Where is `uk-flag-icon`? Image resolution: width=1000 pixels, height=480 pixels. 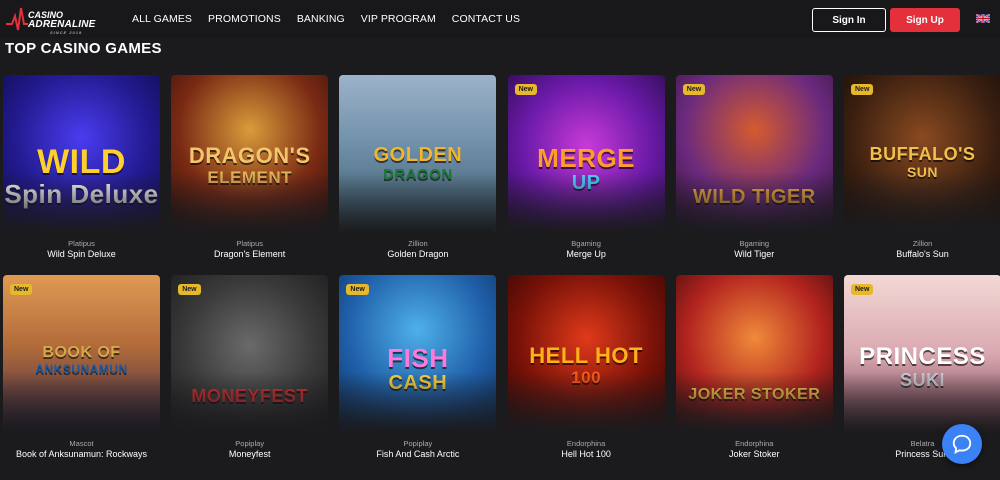
uk-flag-icon is located at coordinates (983, 18).